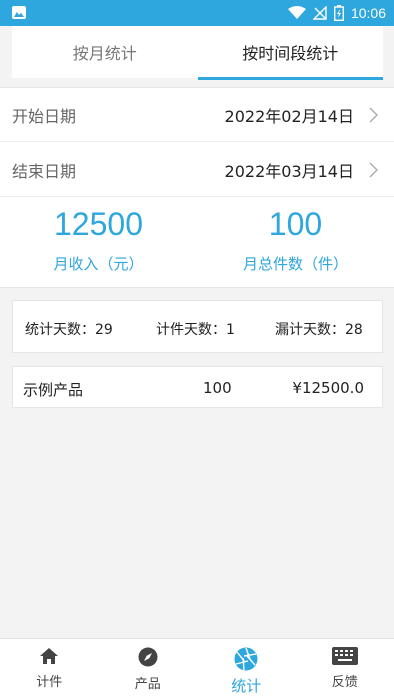  Describe the element at coordinates (44, 171) in the screenshot. I see `end-date-label: 结束日期` at that location.